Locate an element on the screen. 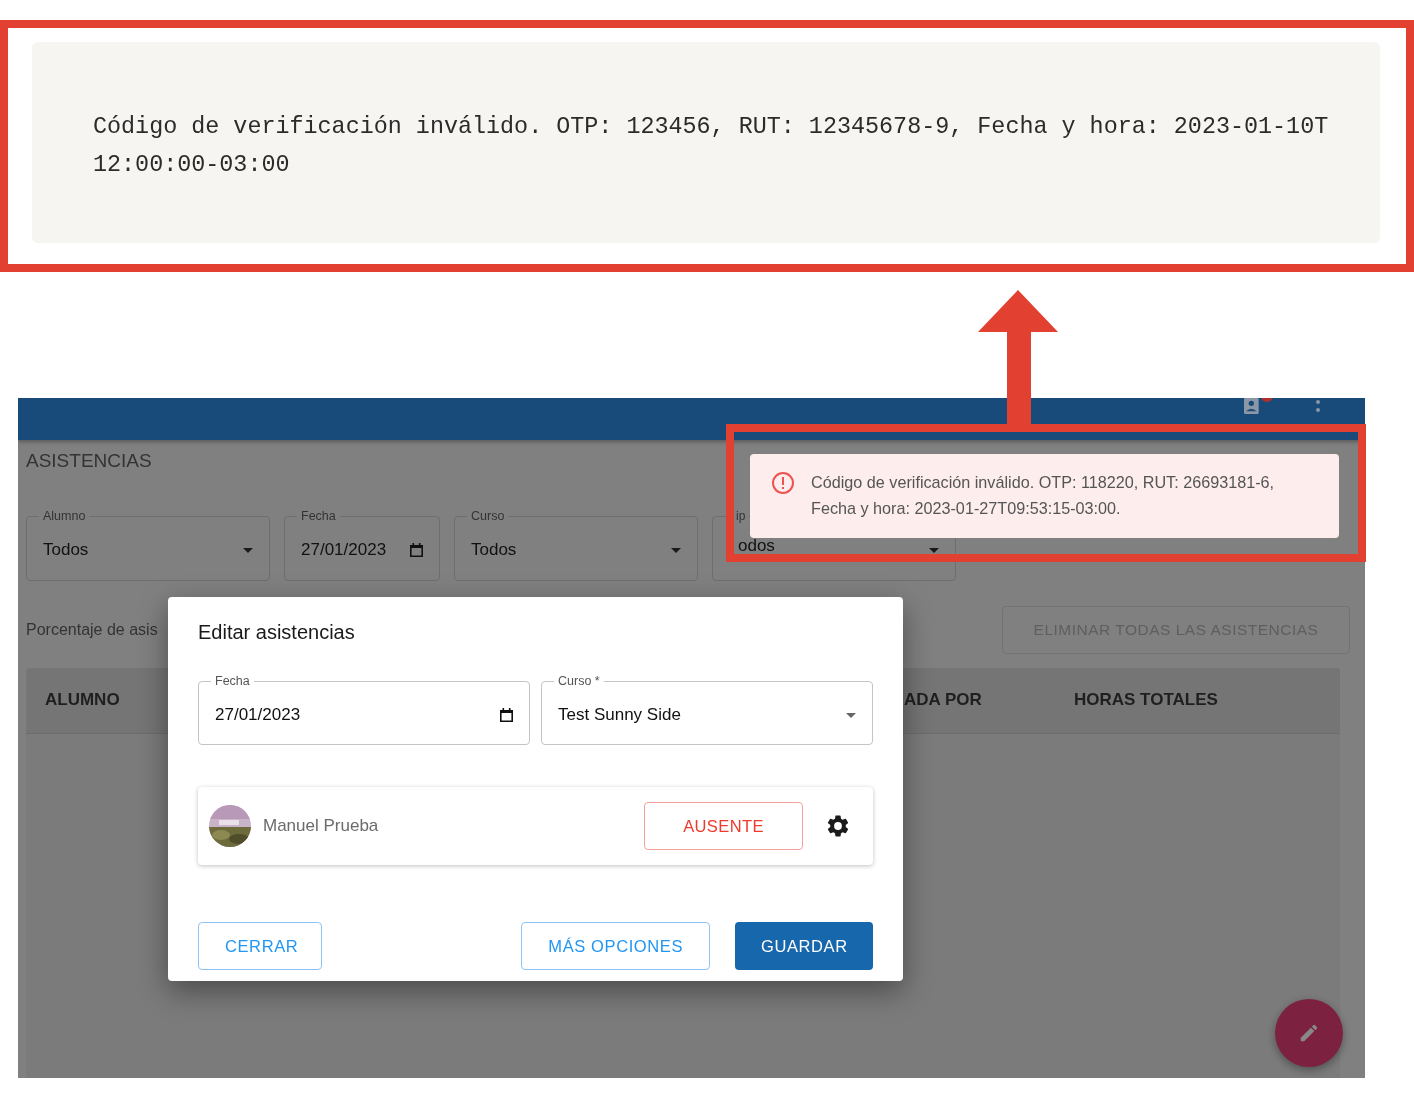 The image size is (1414, 1102). save-button: GUARDAR is located at coordinates (804, 946).